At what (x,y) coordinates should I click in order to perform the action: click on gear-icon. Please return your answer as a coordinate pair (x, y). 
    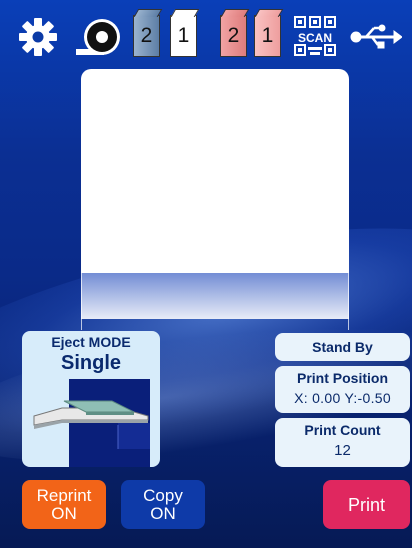
    Looking at the image, I should click on (38, 37).